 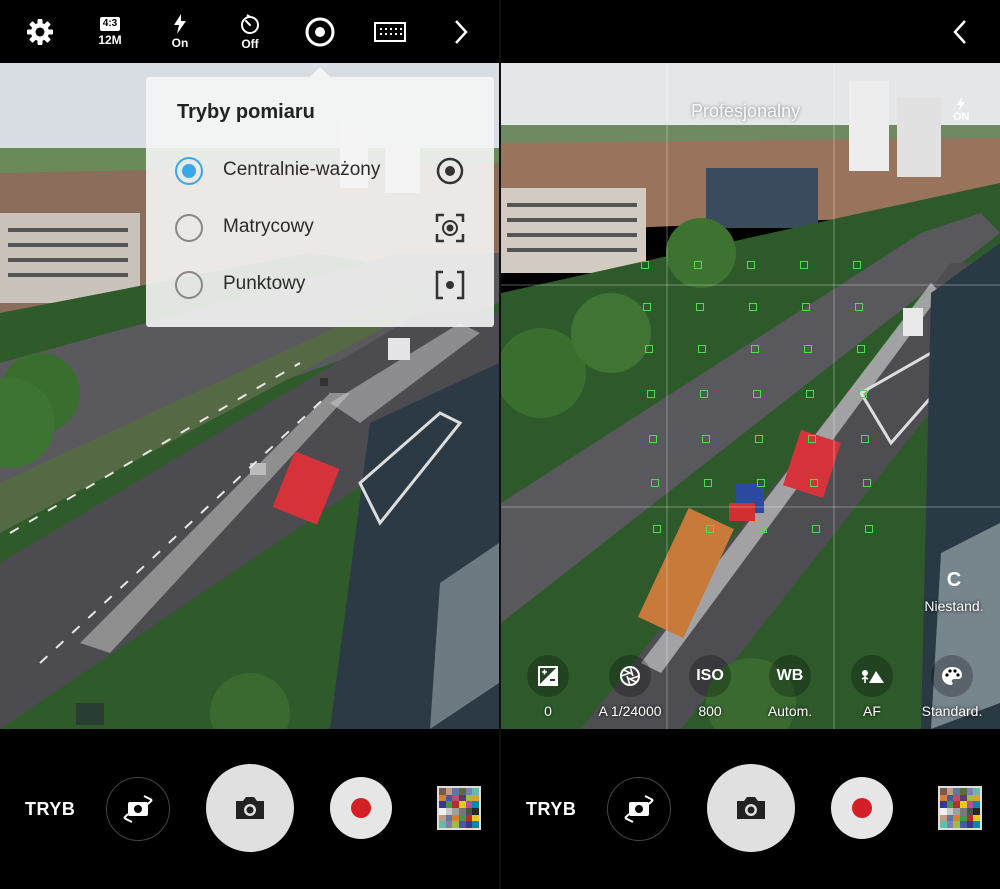 I want to click on palette-icon, so click(x=952, y=676).